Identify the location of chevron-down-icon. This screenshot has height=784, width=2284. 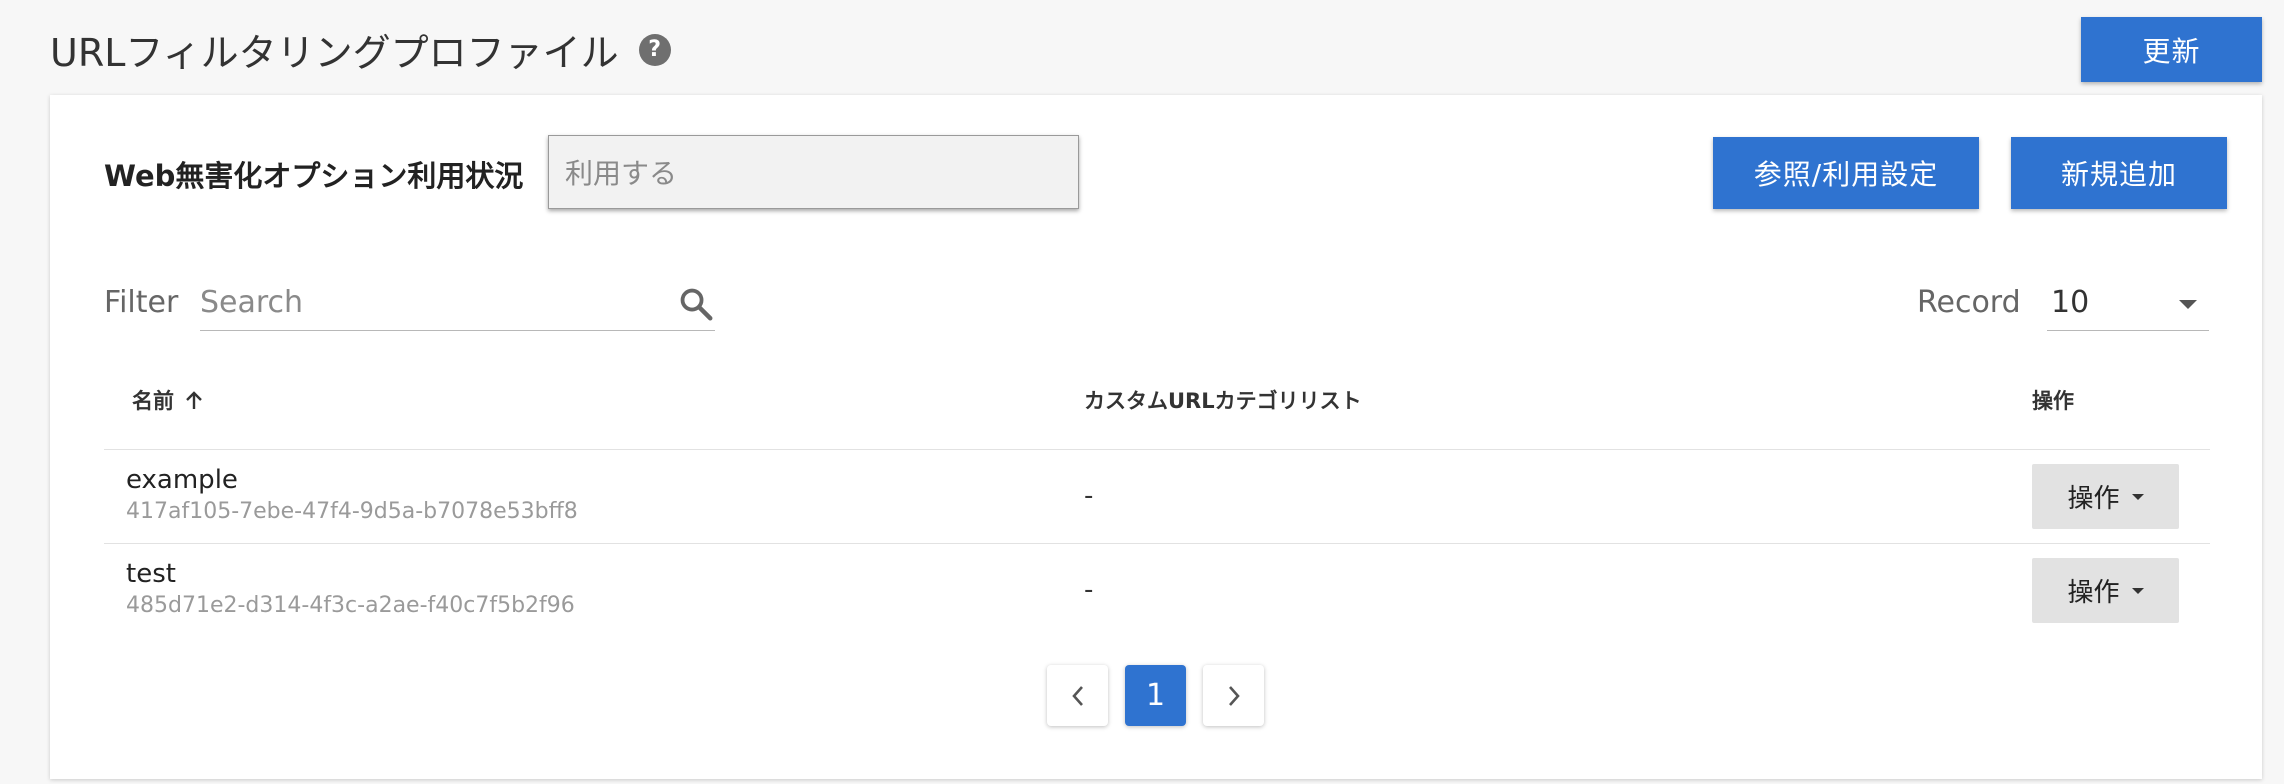
(2188, 304).